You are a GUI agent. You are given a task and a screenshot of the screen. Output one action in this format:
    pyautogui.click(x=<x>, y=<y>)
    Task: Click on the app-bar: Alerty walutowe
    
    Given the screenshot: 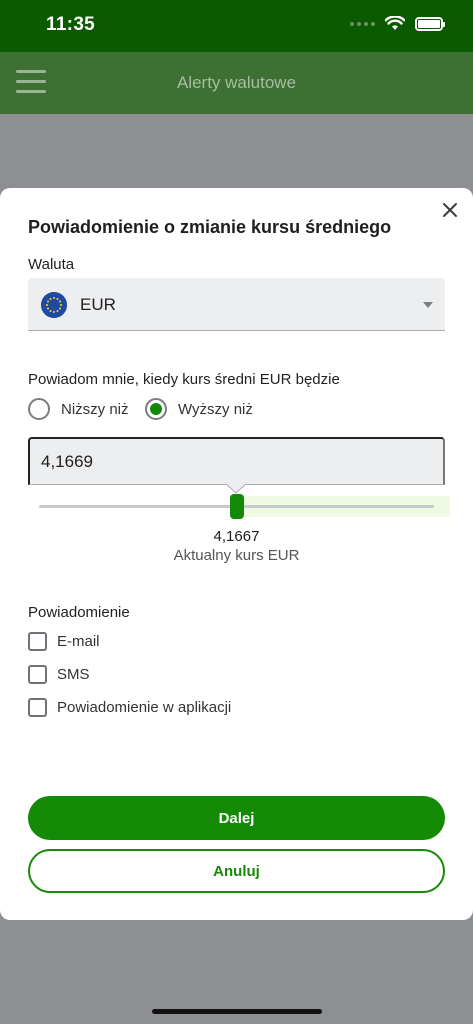 What is the action you would take?
    pyautogui.click(x=236, y=83)
    